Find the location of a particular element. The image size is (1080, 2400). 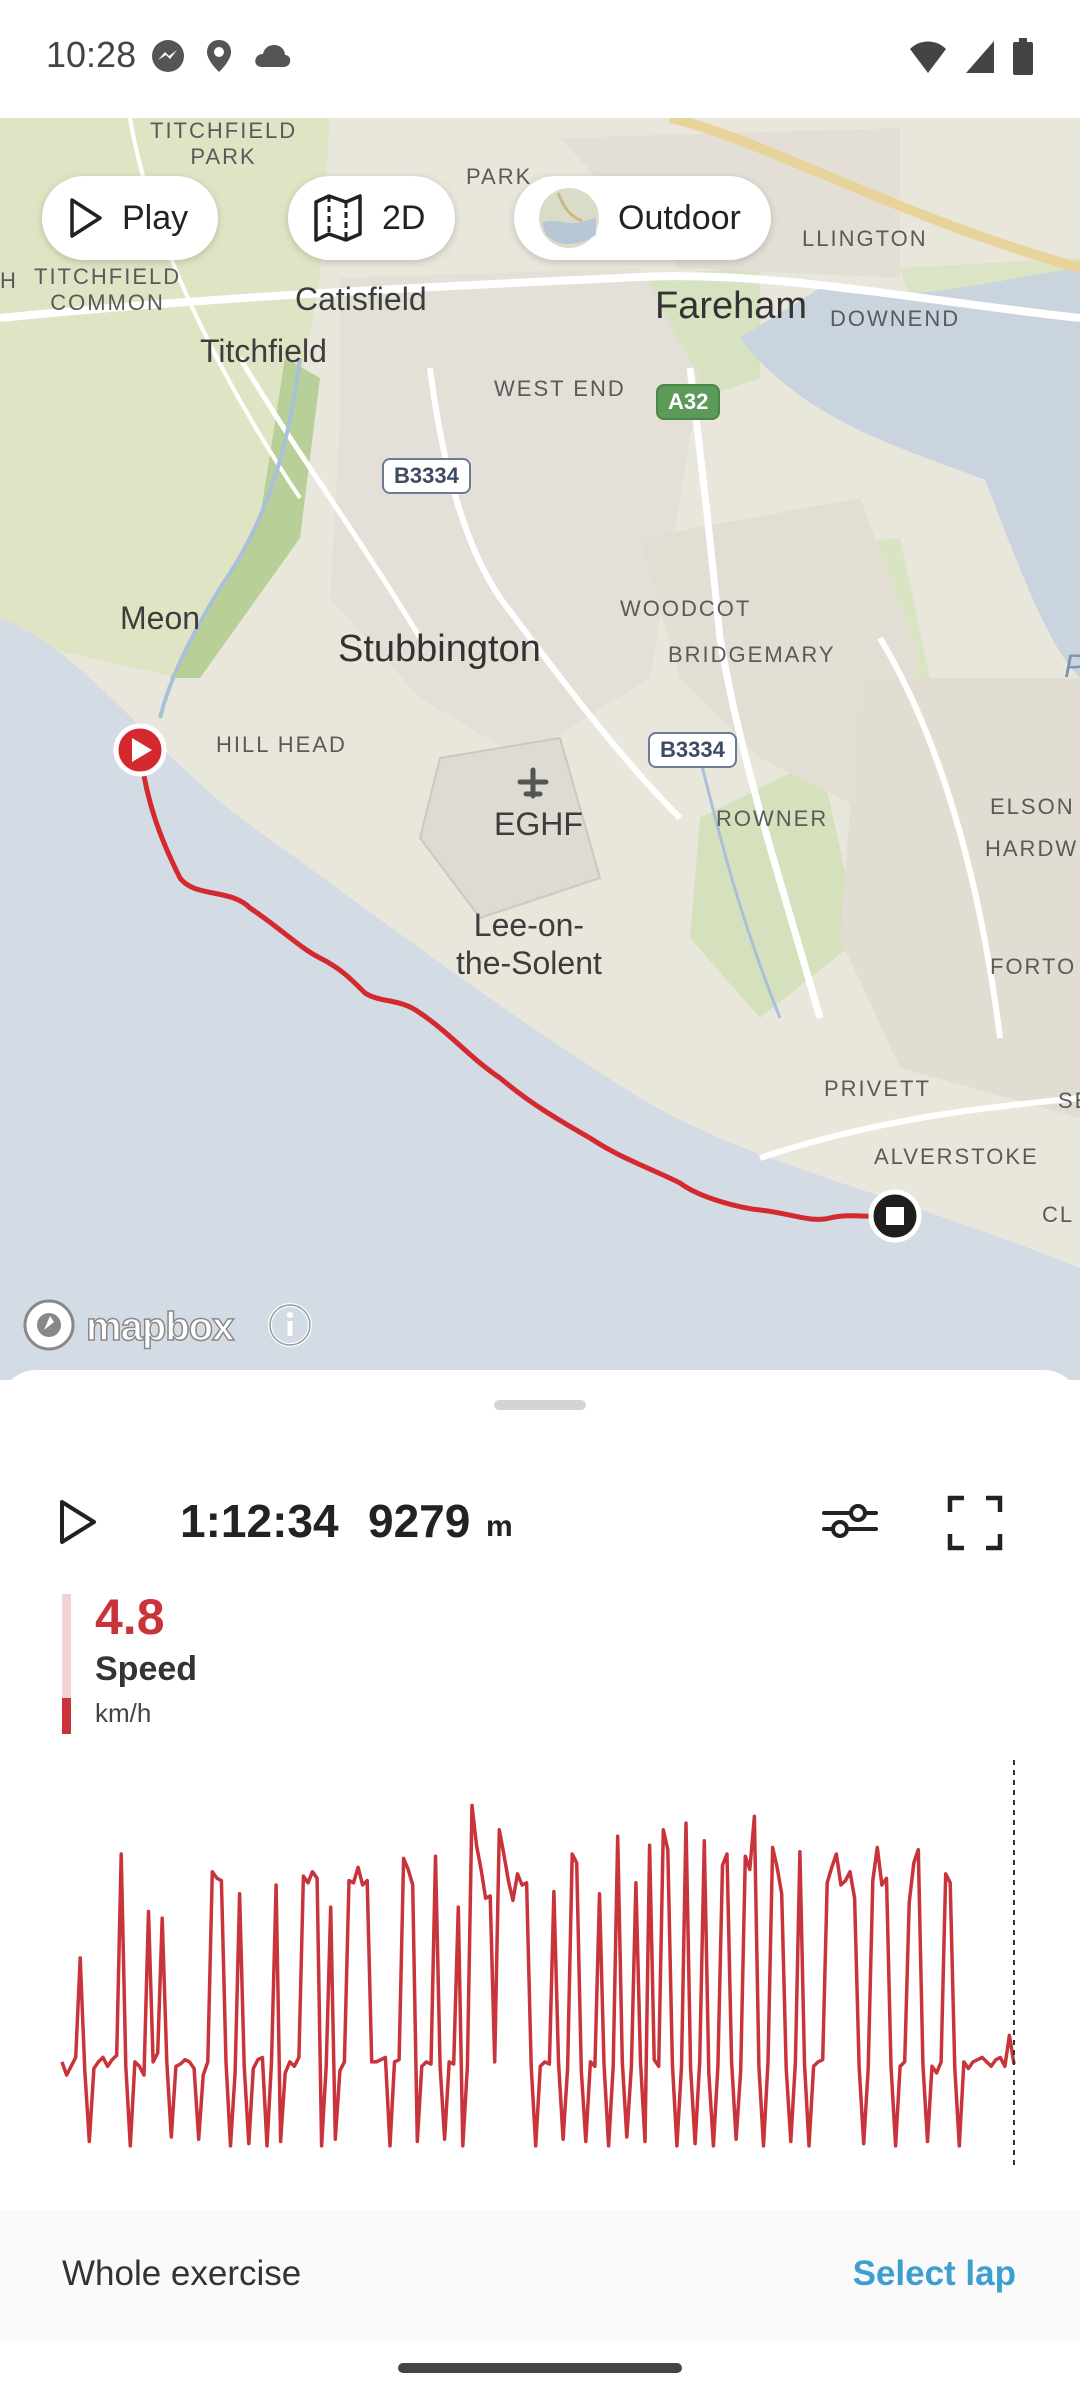

status-time: 10:28 is located at coordinates (91, 54).